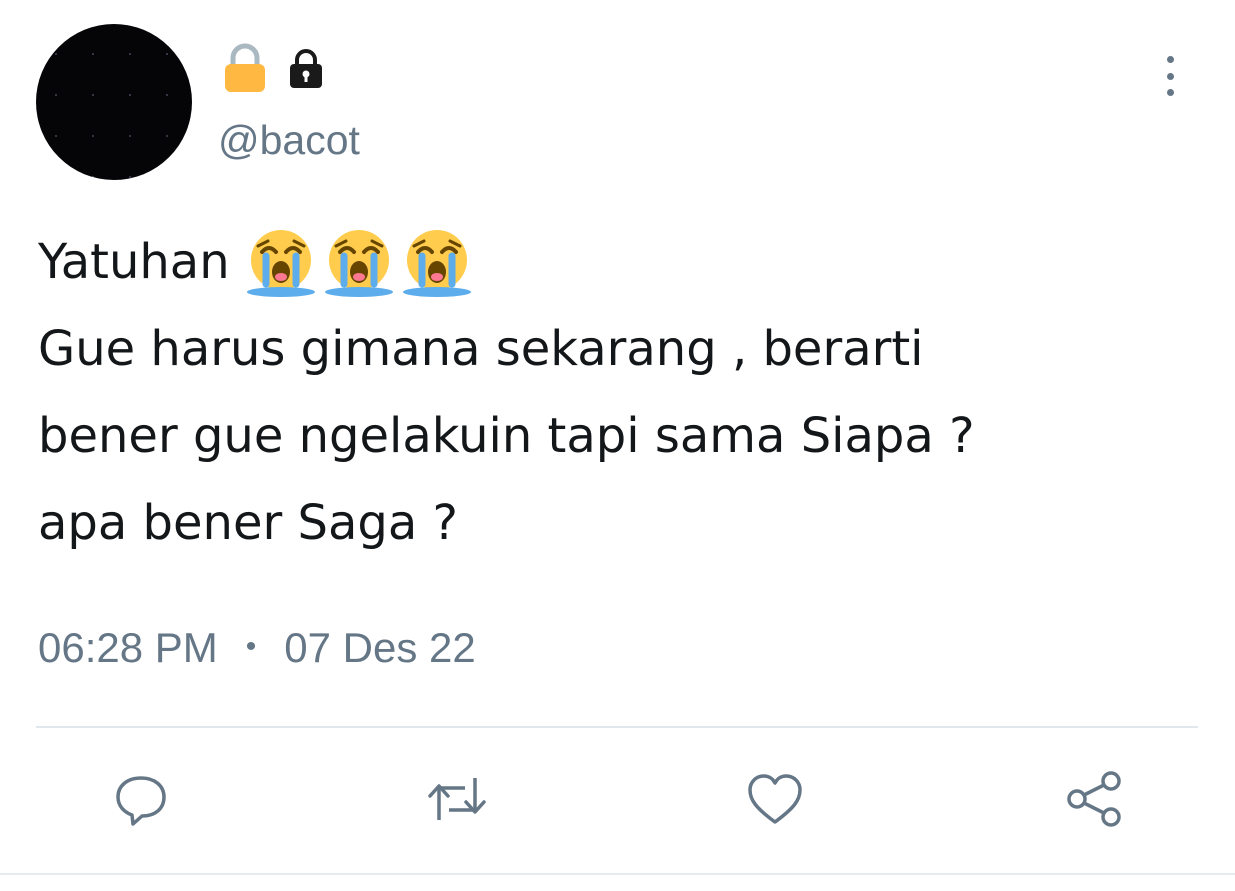 This screenshot has height=891, width=1235. I want to click on lock-black-icon, so click(306, 68).